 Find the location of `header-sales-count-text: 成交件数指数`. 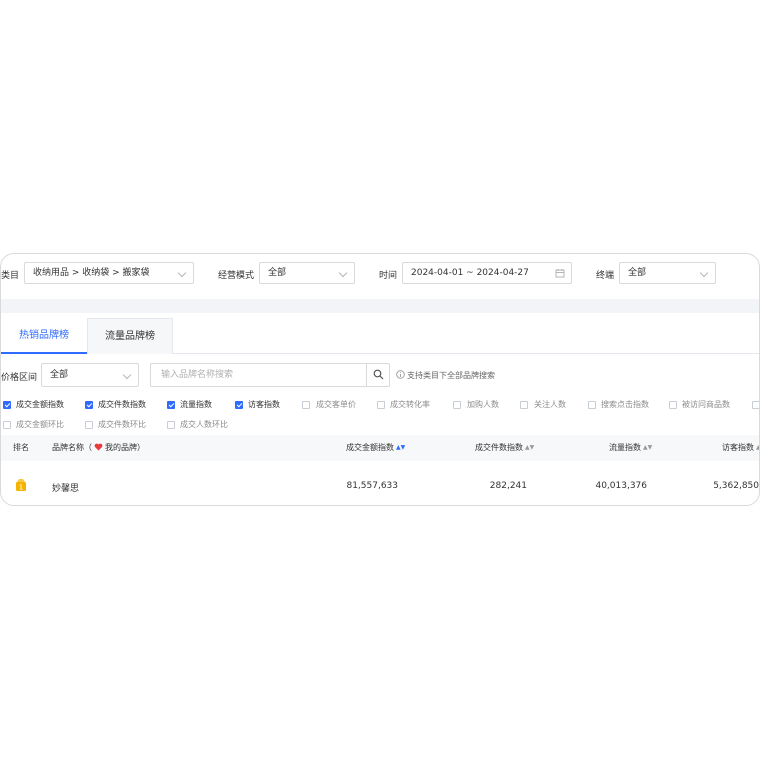

header-sales-count-text: 成交件数指数 is located at coordinates (499, 447).